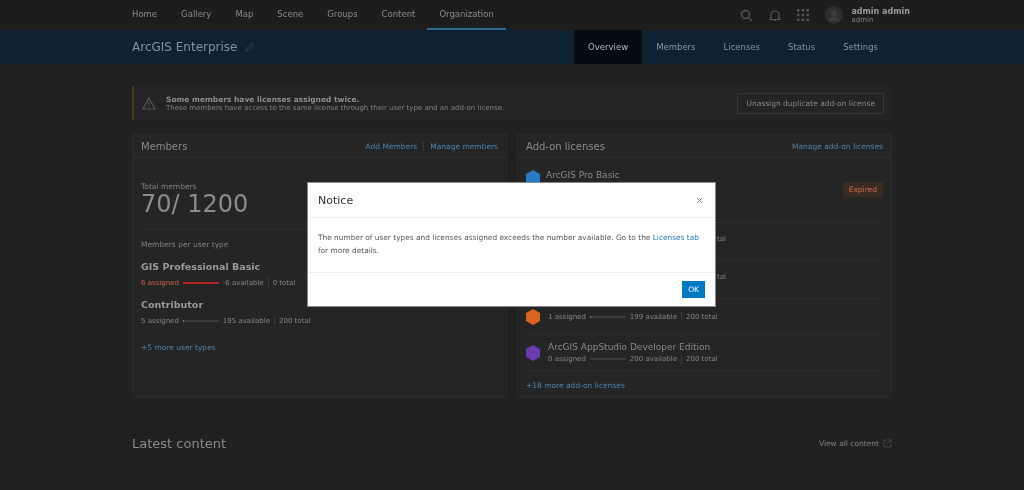  Describe the element at coordinates (149, 103) in the screenshot. I see `warning-icon` at that location.